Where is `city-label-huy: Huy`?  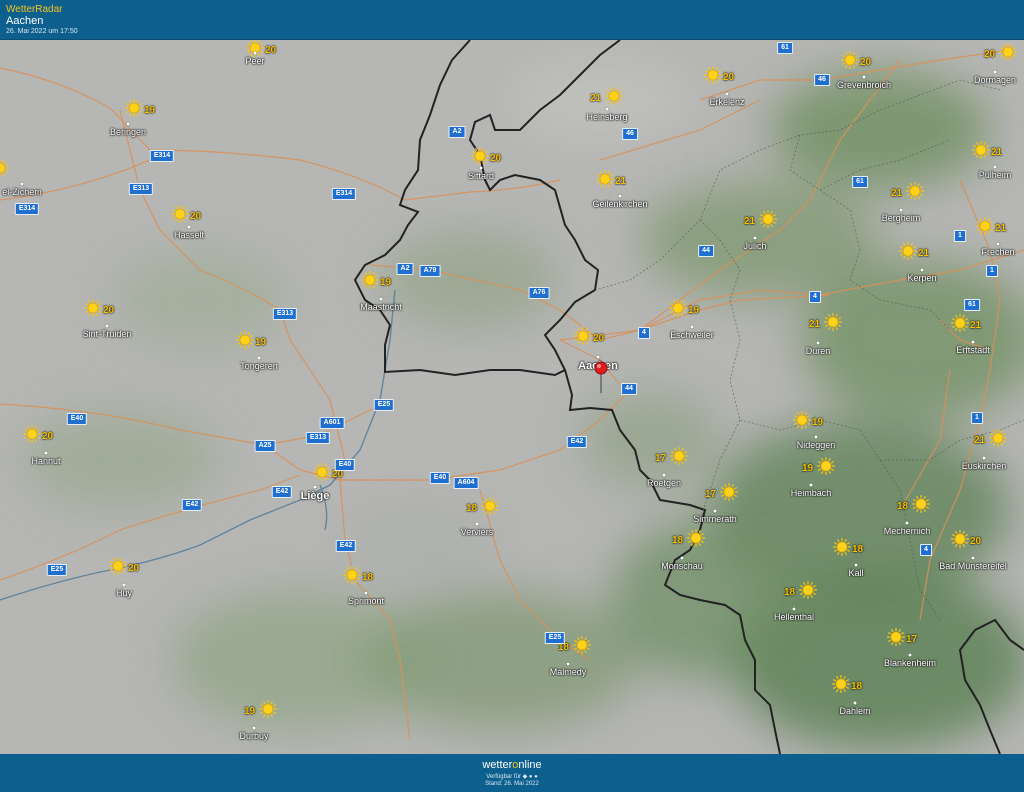
city-label-huy: Huy is located at coordinates (124, 593).